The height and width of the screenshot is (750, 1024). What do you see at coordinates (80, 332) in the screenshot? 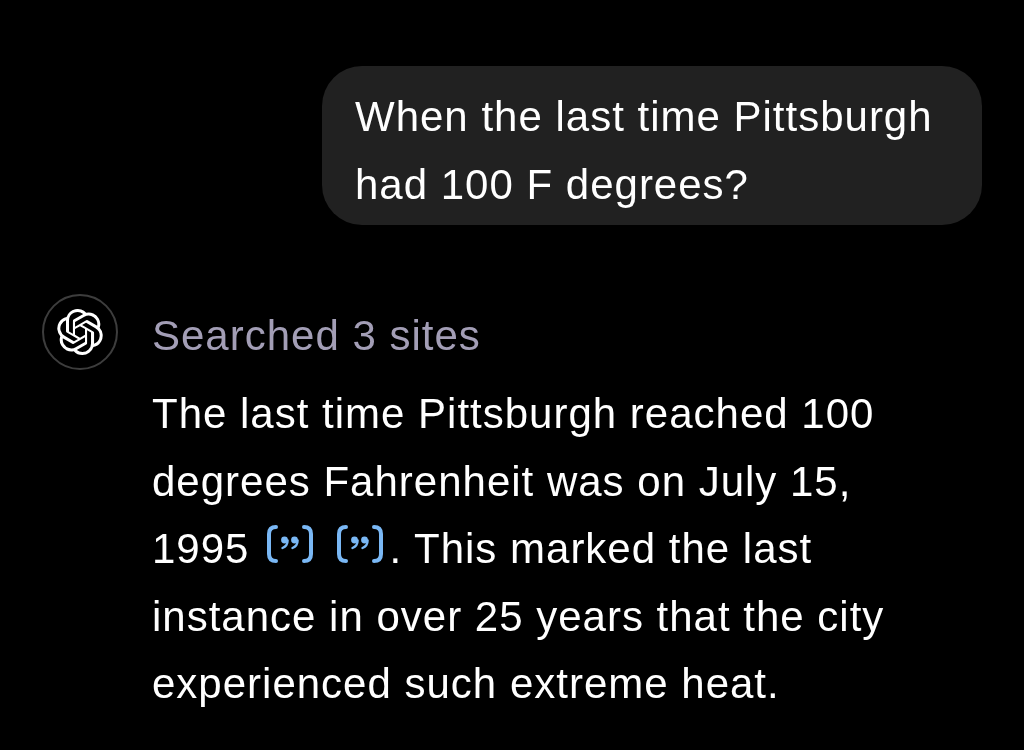
I see `knot-avatar-icon` at bounding box center [80, 332].